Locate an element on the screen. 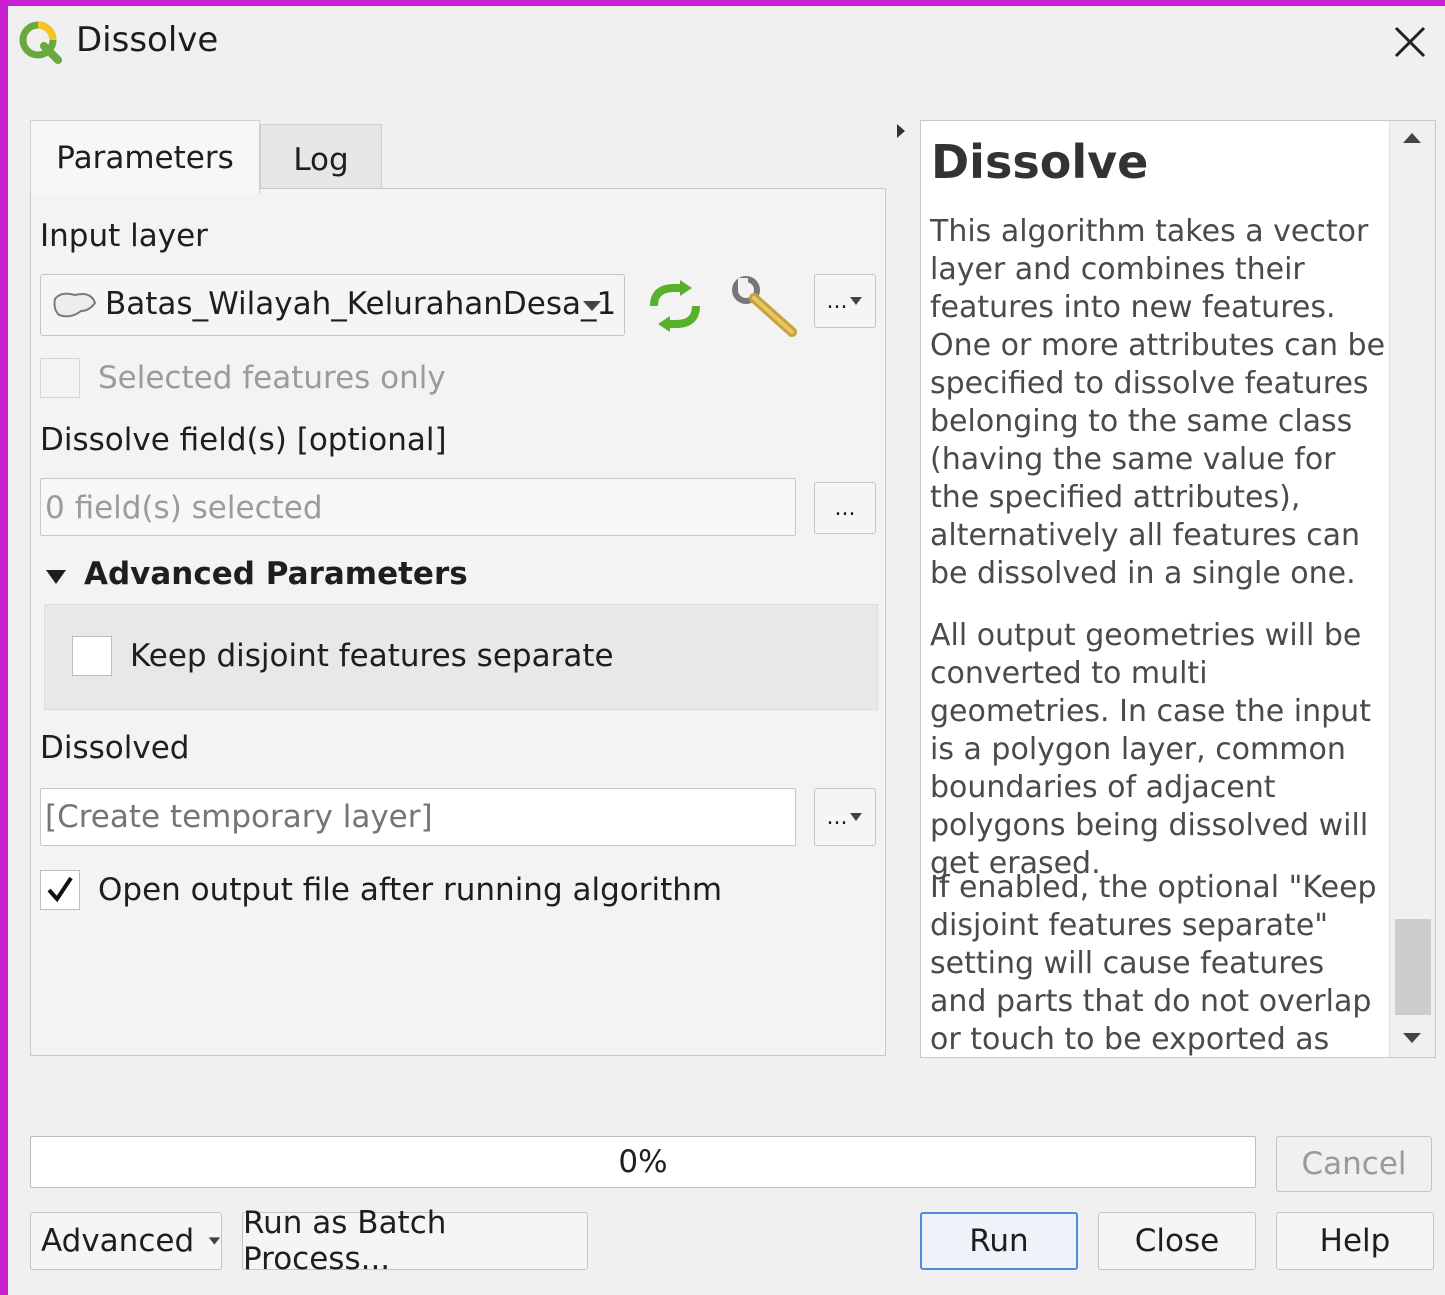 The width and height of the screenshot is (1445, 1295). wrench-icon is located at coordinates (765, 307).